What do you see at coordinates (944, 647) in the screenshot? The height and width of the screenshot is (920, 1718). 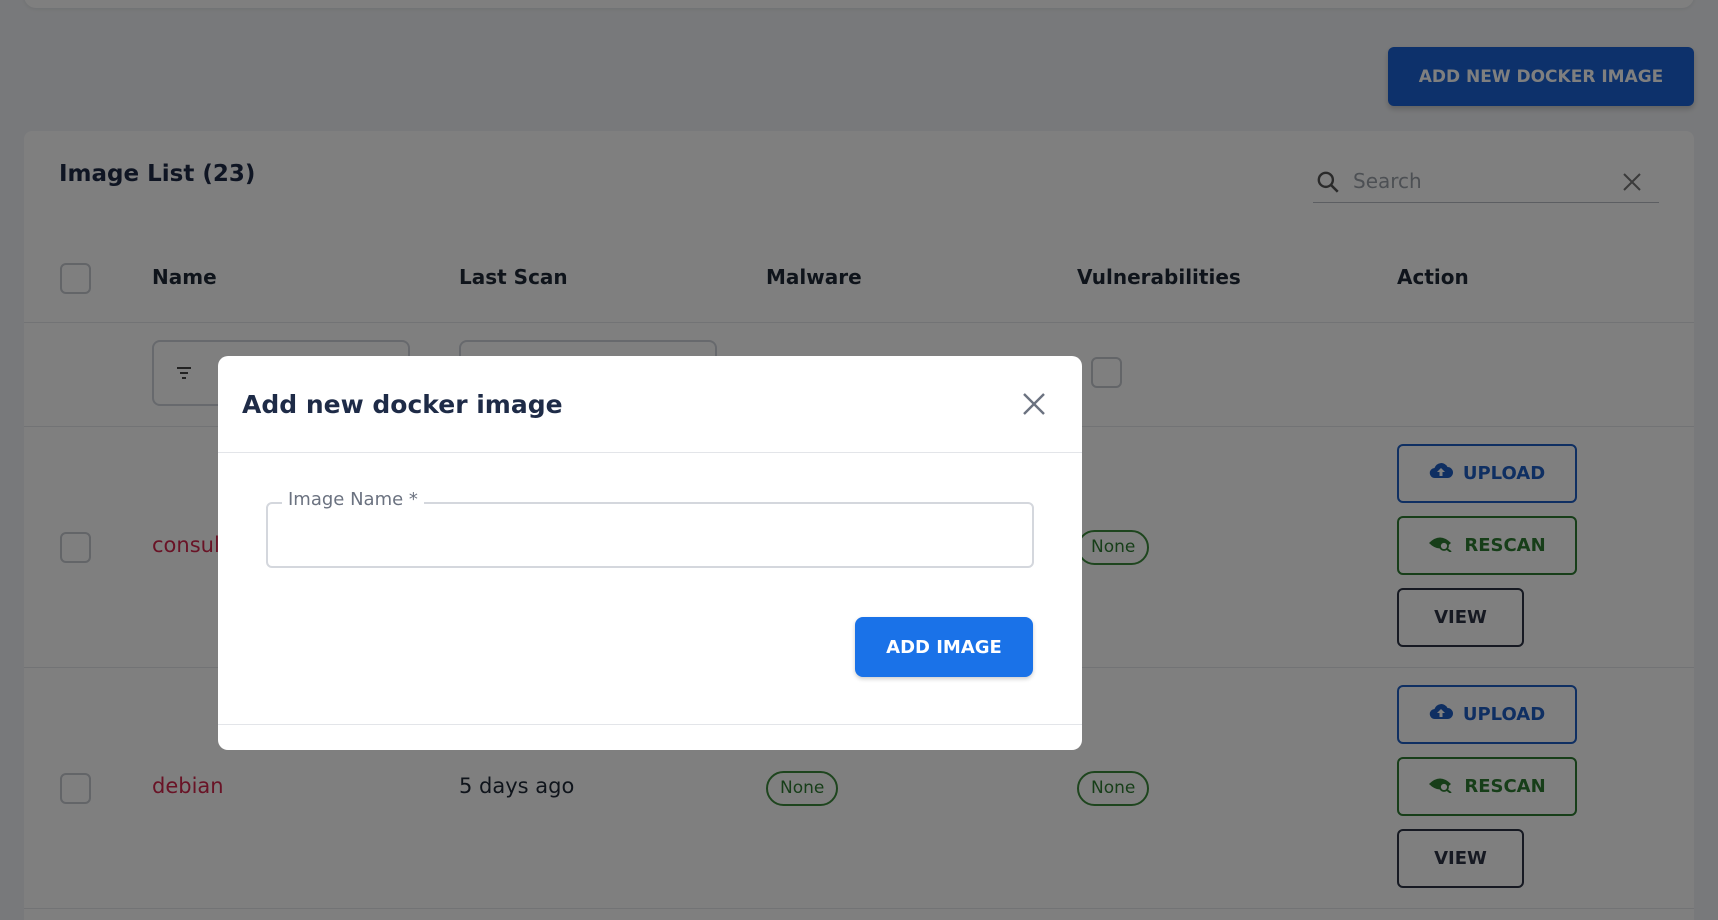 I see `add-image-button: ADD IMAGE` at bounding box center [944, 647].